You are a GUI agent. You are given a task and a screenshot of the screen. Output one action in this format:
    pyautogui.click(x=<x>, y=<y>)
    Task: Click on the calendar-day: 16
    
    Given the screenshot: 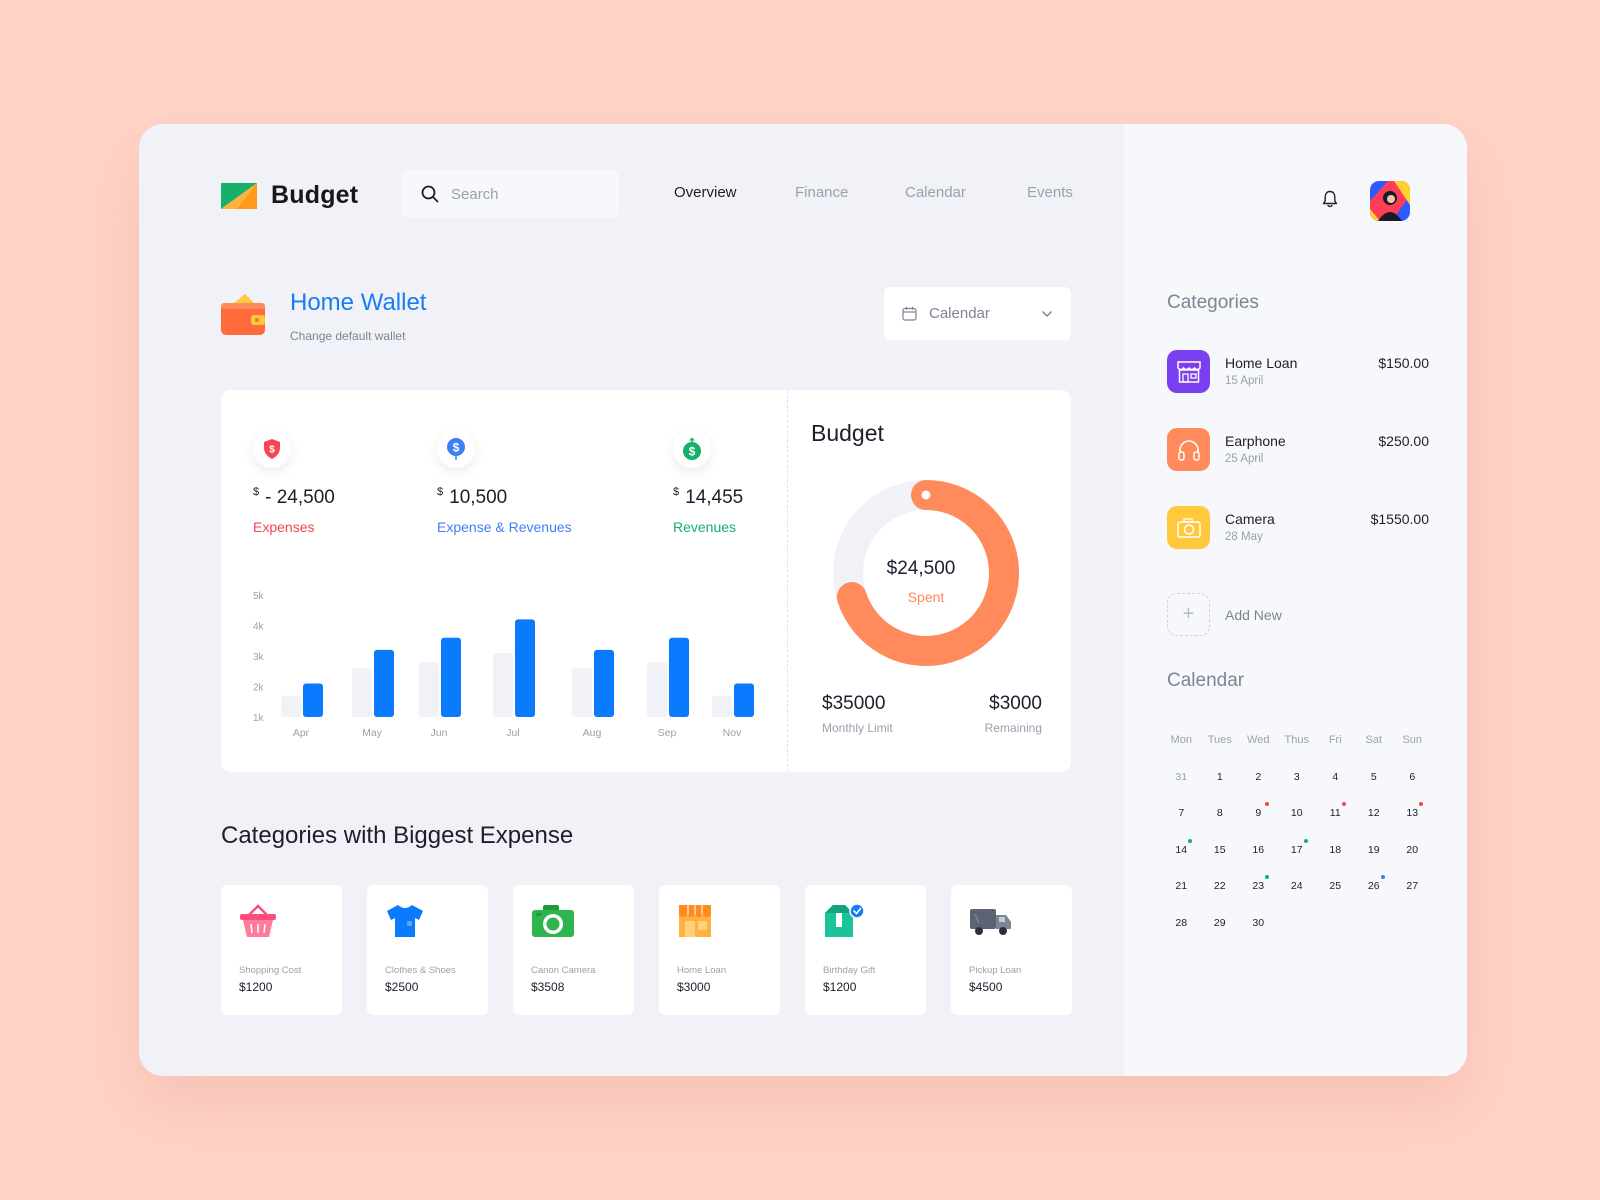 What is the action you would take?
    pyautogui.click(x=1258, y=850)
    